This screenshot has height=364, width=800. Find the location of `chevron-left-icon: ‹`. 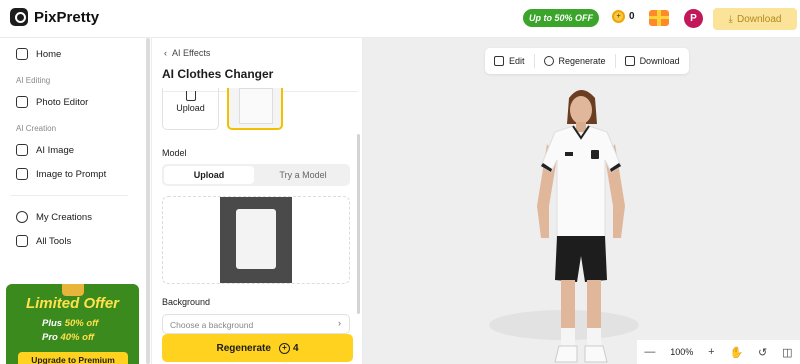

chevron-left-icon: ‹ is located at coordinates (165, 53).